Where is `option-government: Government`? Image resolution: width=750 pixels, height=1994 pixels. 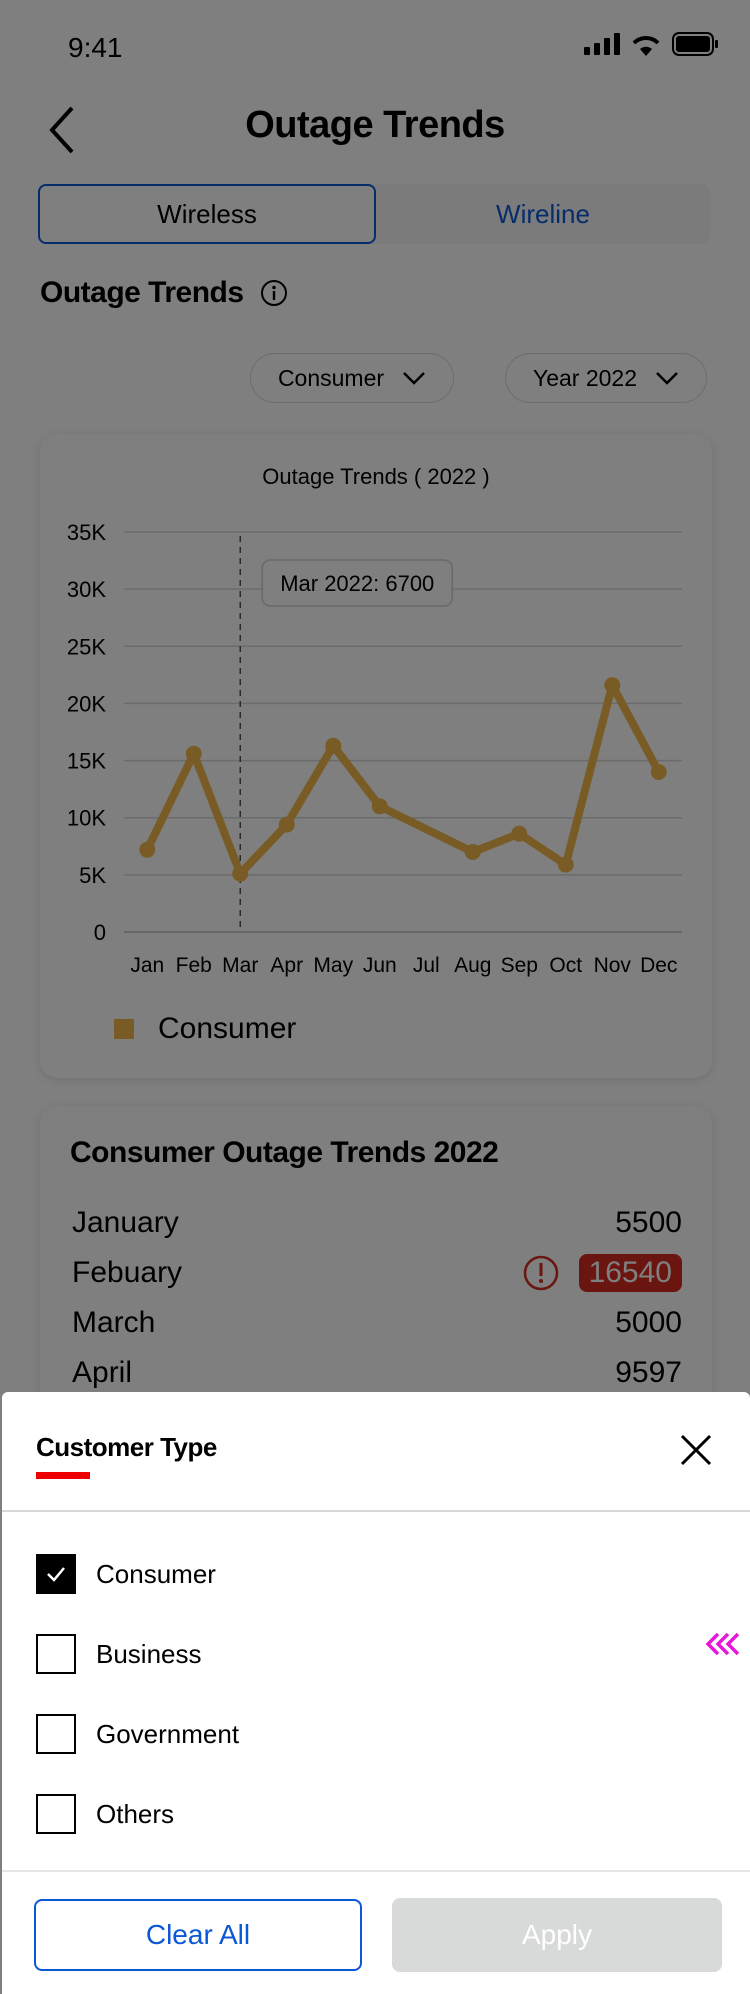 option-government: Government is located at coordinates (137, 1734).